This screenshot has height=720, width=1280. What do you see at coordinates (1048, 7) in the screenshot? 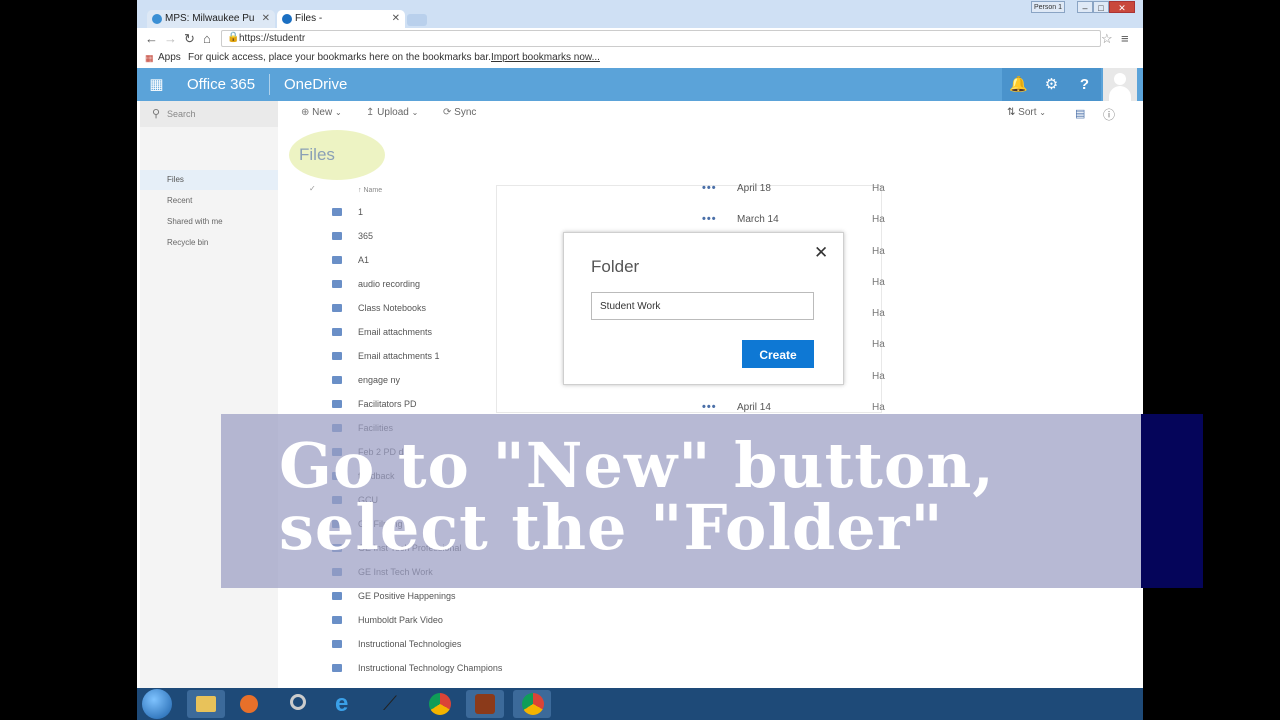
I see `profile-badge: Person 1` at bounding box center [1048, 7].